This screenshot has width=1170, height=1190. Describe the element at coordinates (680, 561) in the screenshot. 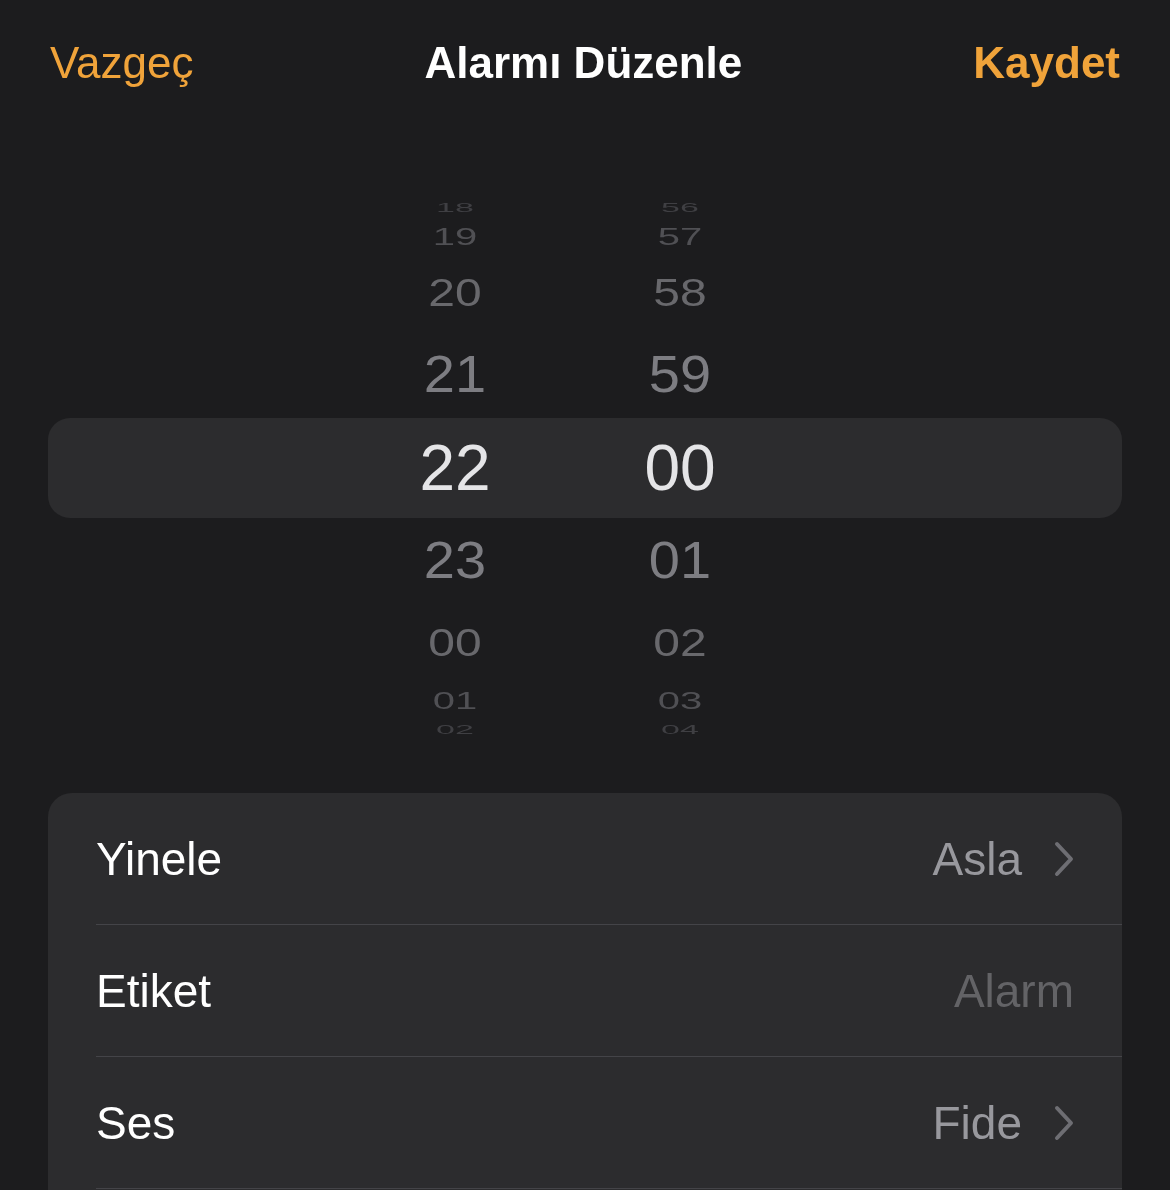

I see `minute-value: 01` at that location.